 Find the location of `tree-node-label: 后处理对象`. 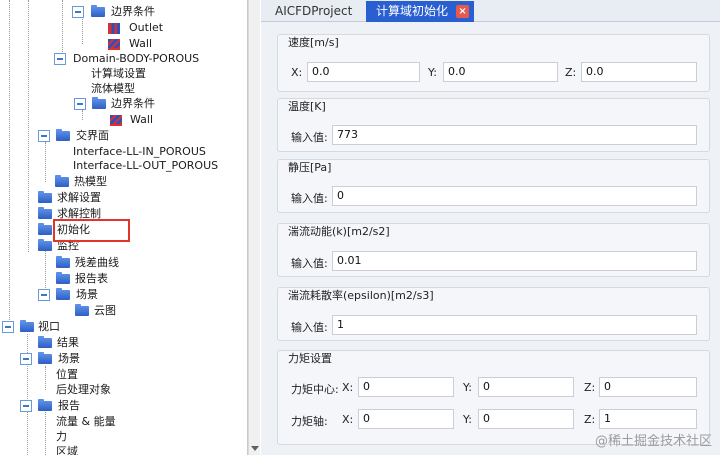

tree-node-label: 后处理对象 is located at coordinates (83, 389).